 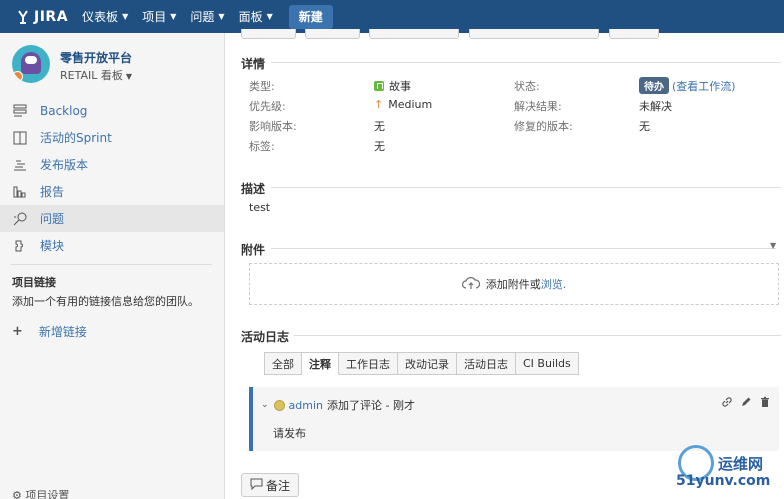 What do you see at coordinates (23, 16) in the screenshot?
I see `jira-logo-icon` at bounding box center [23, 16].